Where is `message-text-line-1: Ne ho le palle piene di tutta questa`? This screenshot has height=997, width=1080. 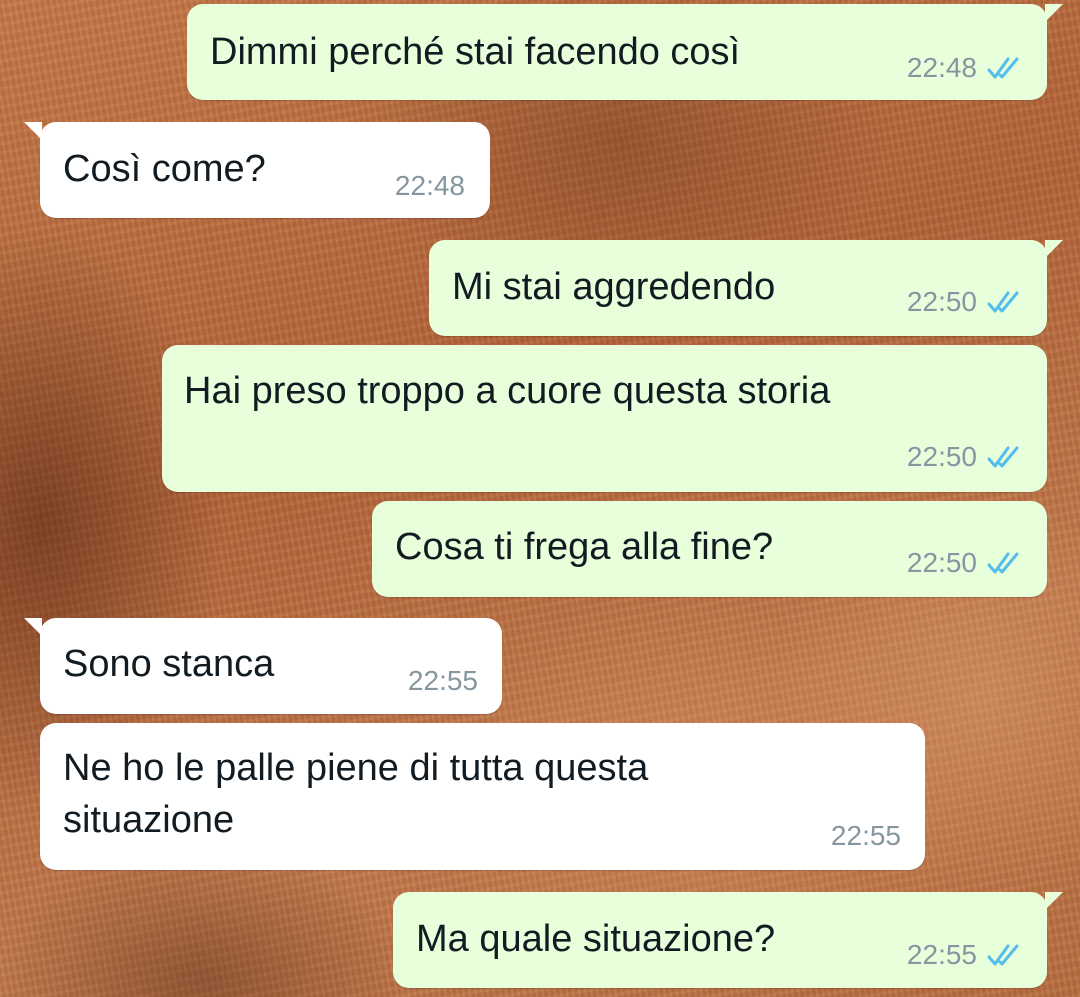 message-text-line-1: Ne ho le palle piene di tutta questa is located at coordinates (356, 768).